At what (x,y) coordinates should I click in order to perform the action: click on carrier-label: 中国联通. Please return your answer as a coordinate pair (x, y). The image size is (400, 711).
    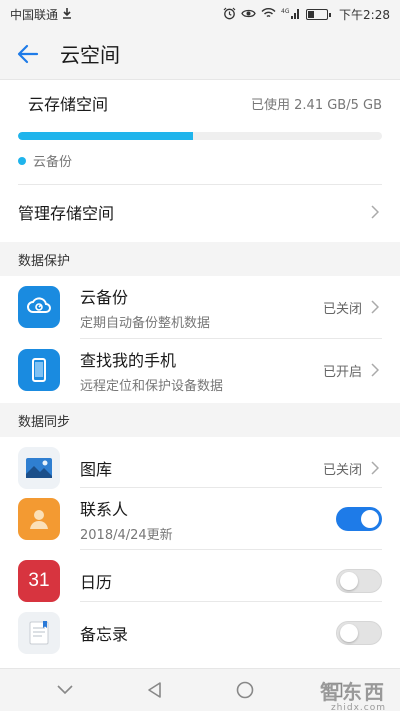
    Looking at the image, I should click on (34, 14).